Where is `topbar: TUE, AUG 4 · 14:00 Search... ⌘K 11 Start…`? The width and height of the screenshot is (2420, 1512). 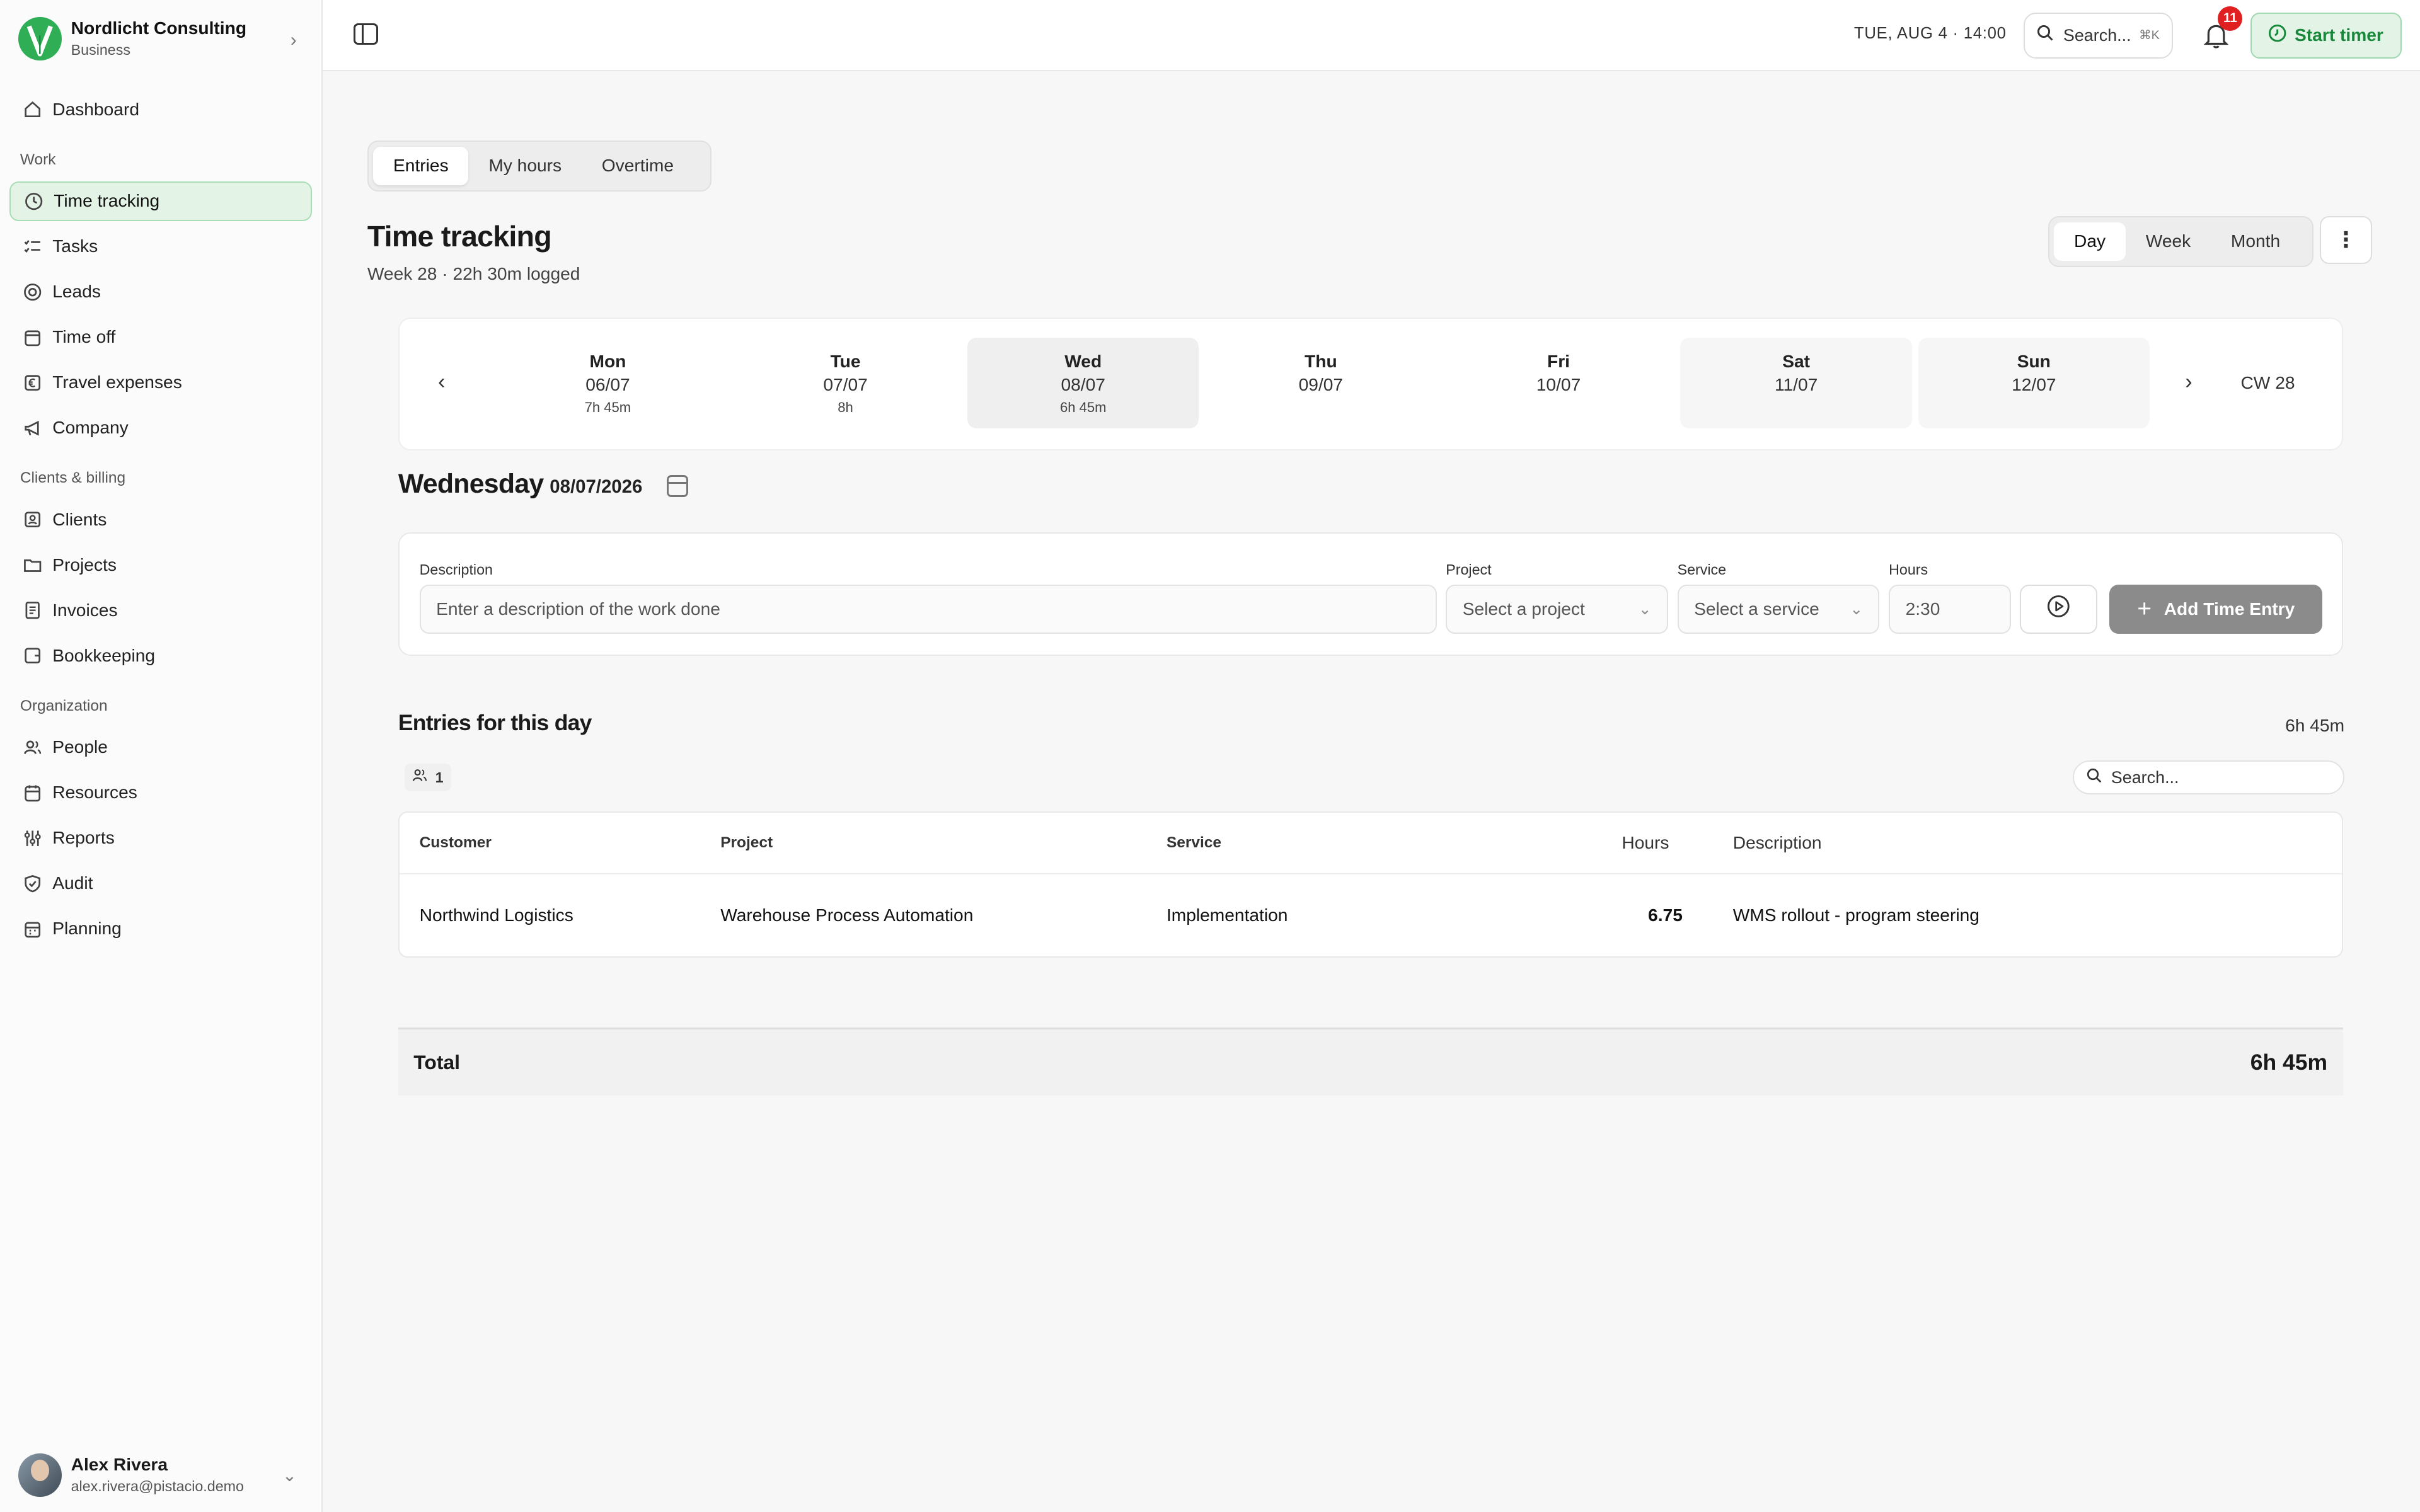
topbar: TUE, AUG 4 · 14:00 Search... ⌘K 11 Start… is located at coordinates (1371, 35).